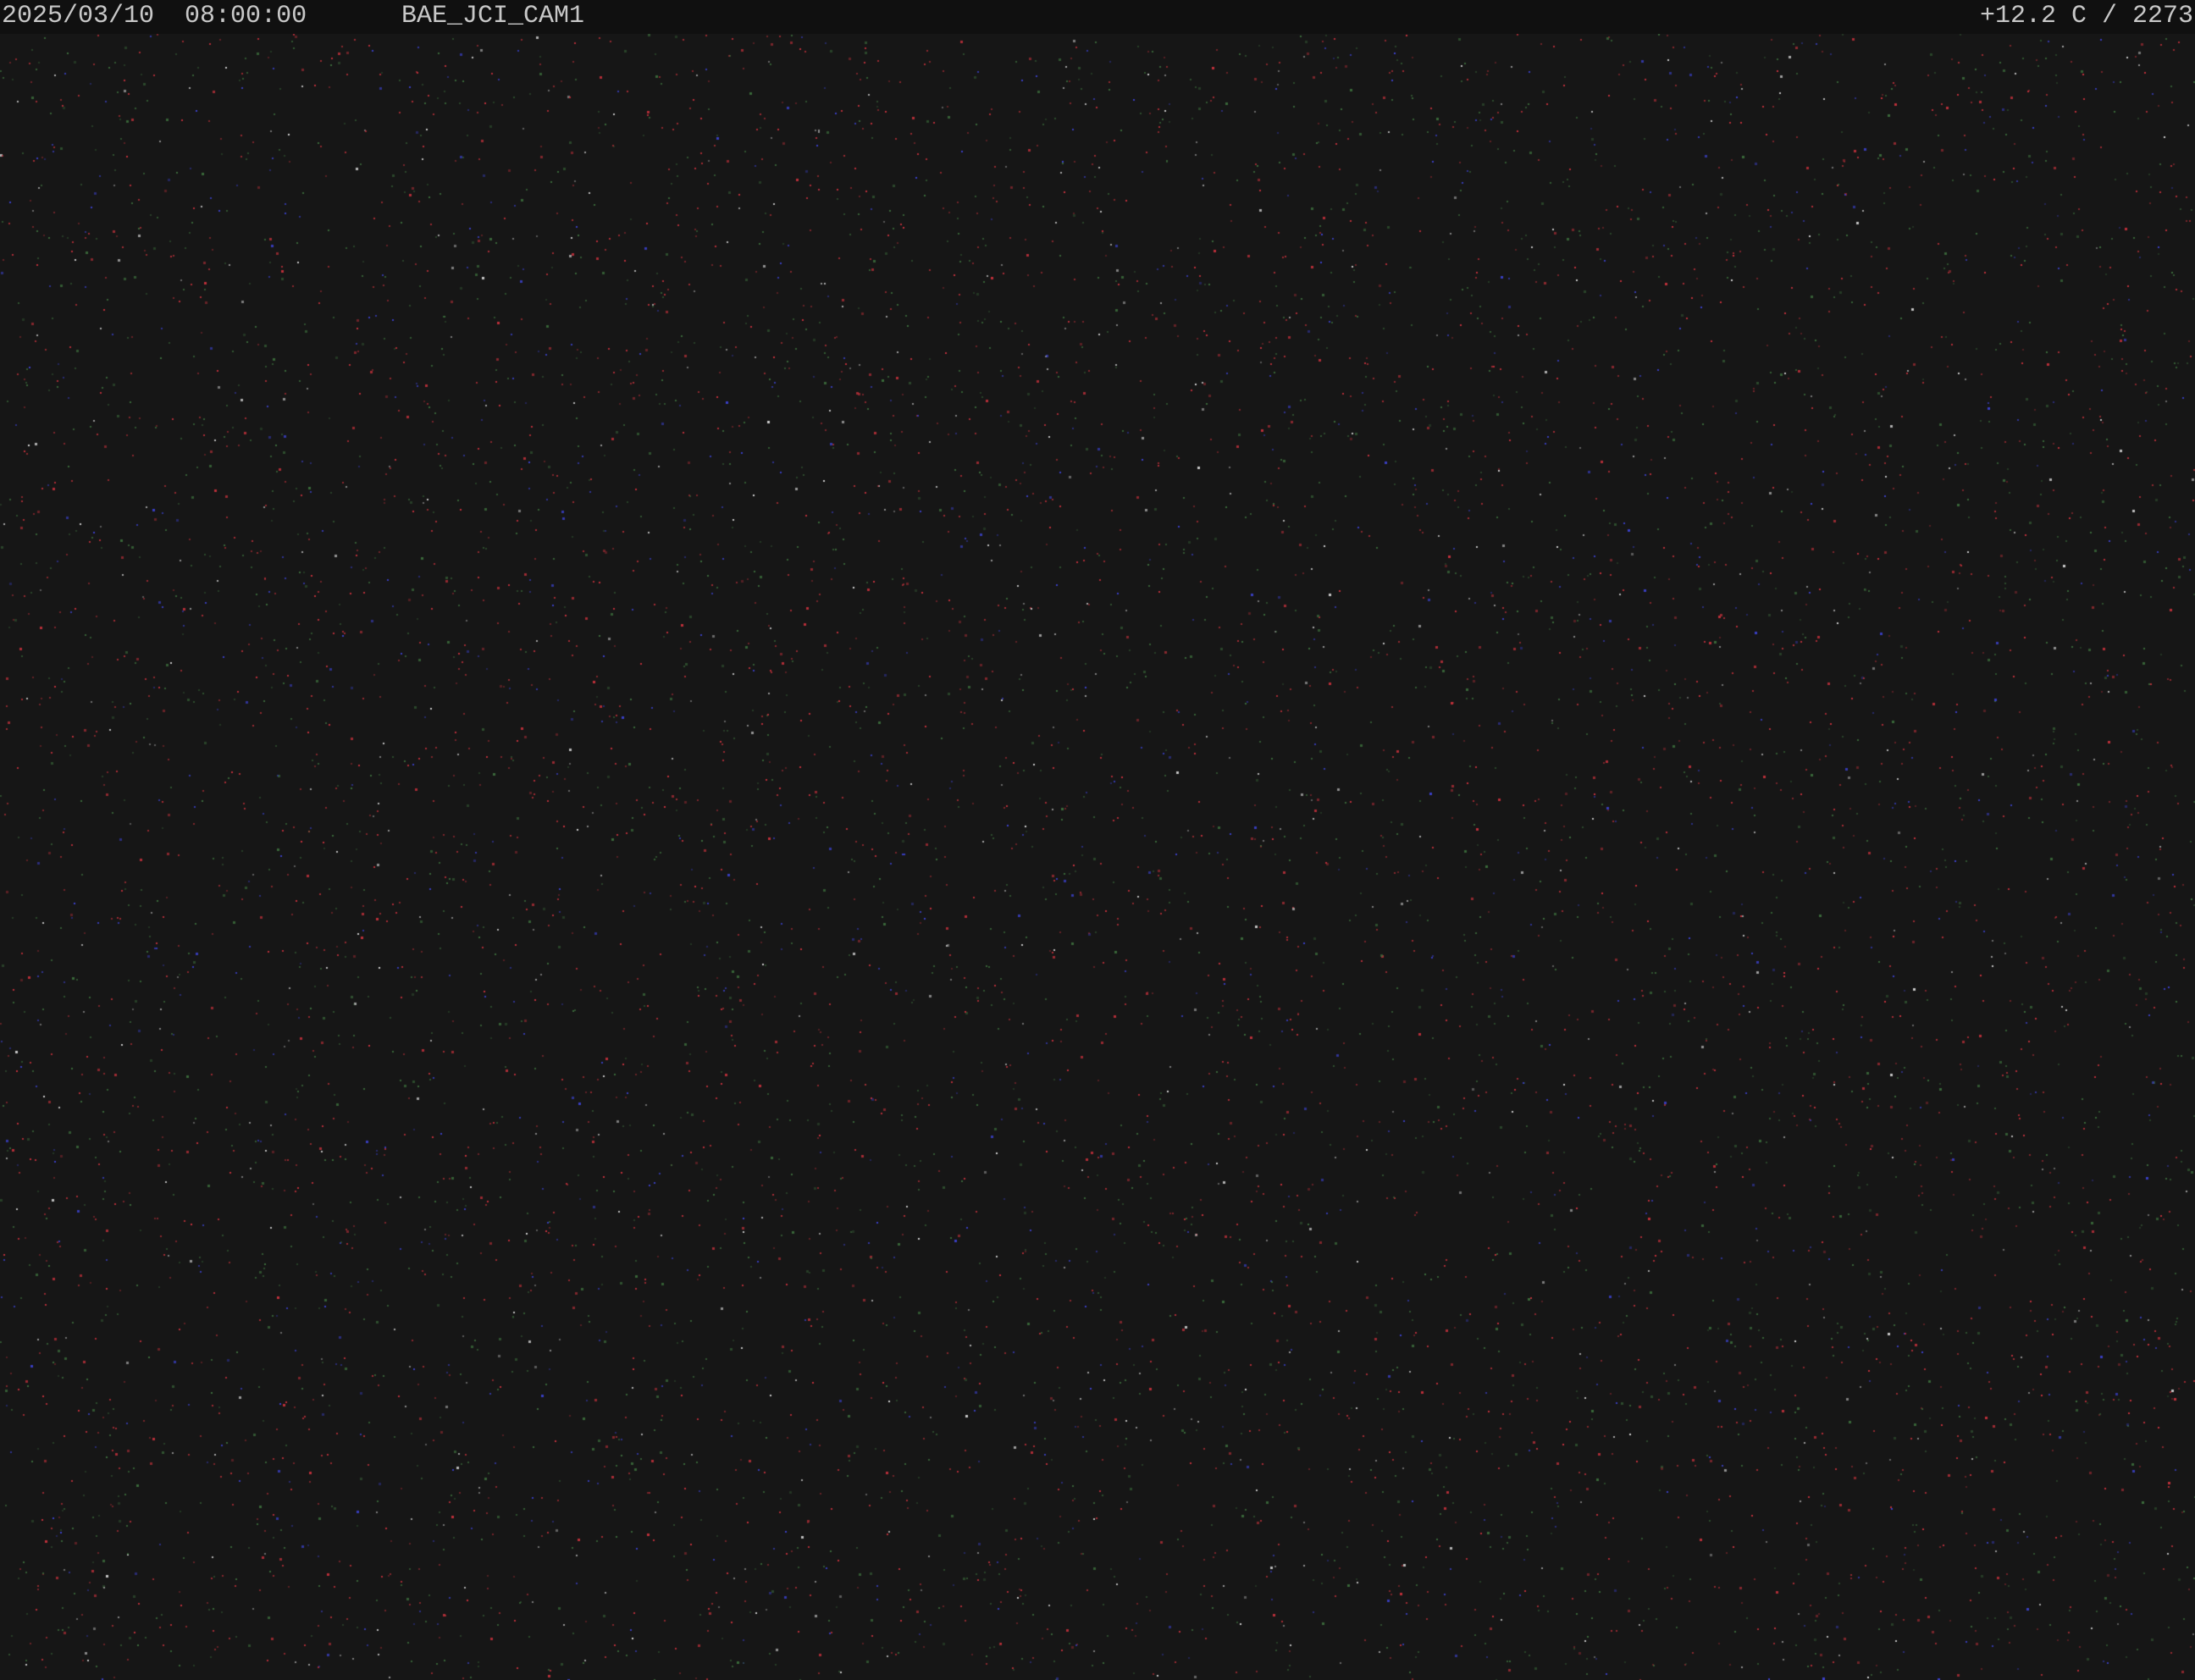  What do you see at coordinates (2086, 16) in the screenshot?
I see `osd-temperature-status: +12.2 C / 2273` at bounding box center [2086, 16].